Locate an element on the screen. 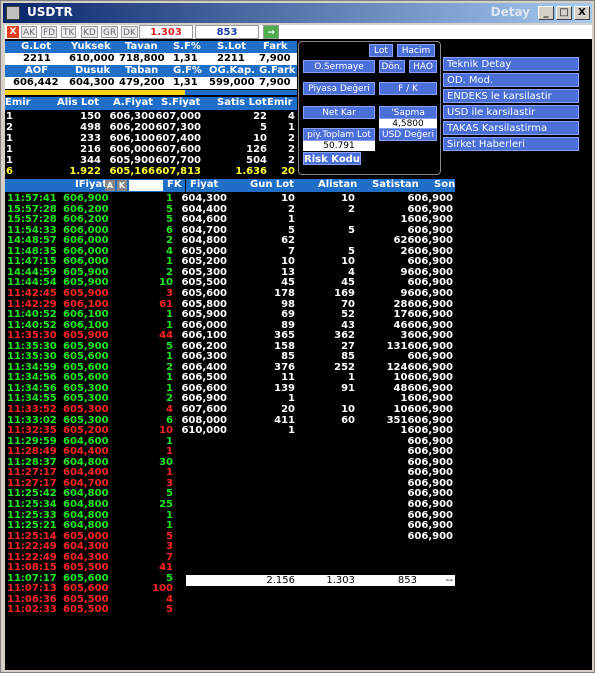 This screenshot has height=673, width=595. trade-row: 11:22:49 604,300 3 is located at coordinates (92, 546).